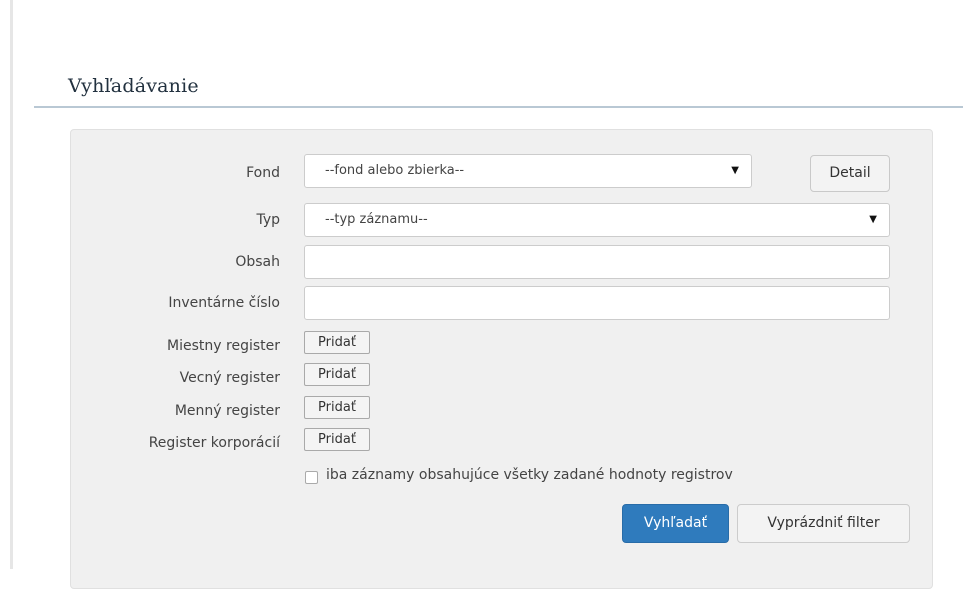  I want to click on search-button: Vyhľadať, so click(675, 523).